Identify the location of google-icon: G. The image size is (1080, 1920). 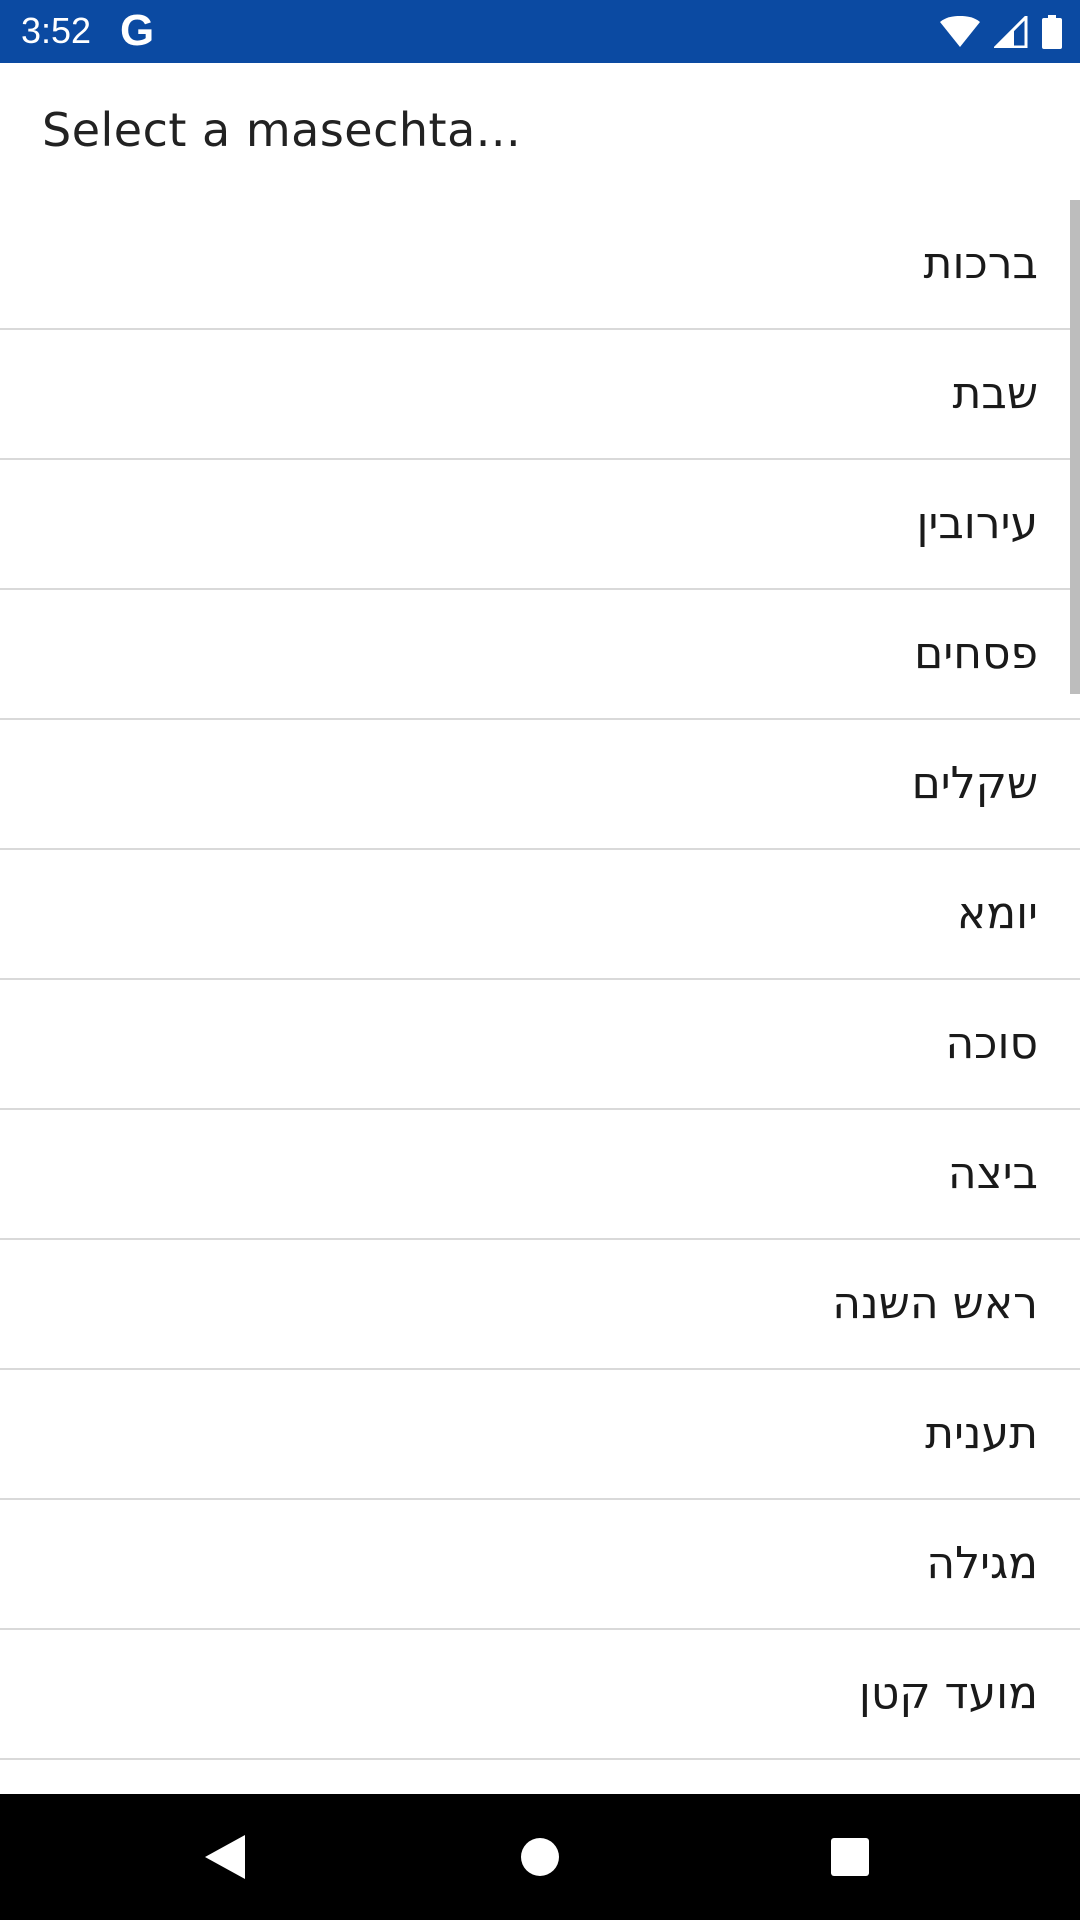
(137, 30).